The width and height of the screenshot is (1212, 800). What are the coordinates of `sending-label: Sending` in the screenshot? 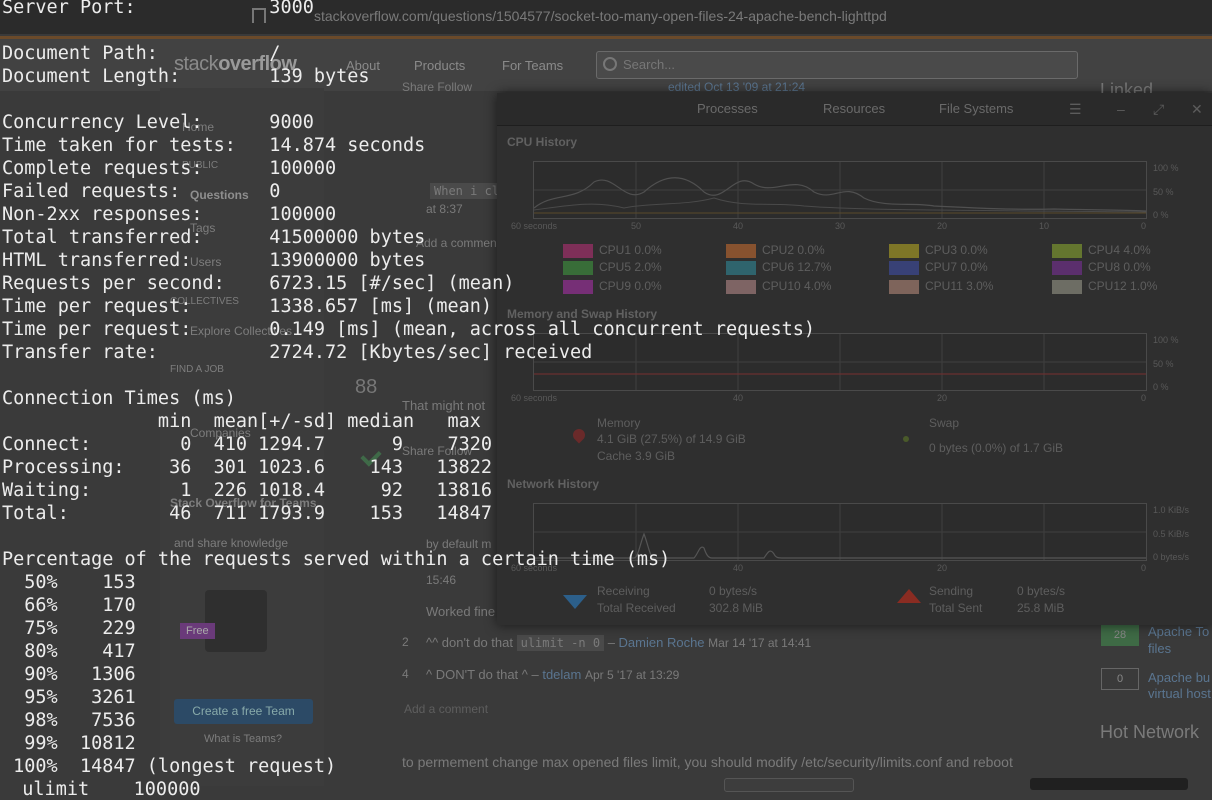 It's located at (951, 591).